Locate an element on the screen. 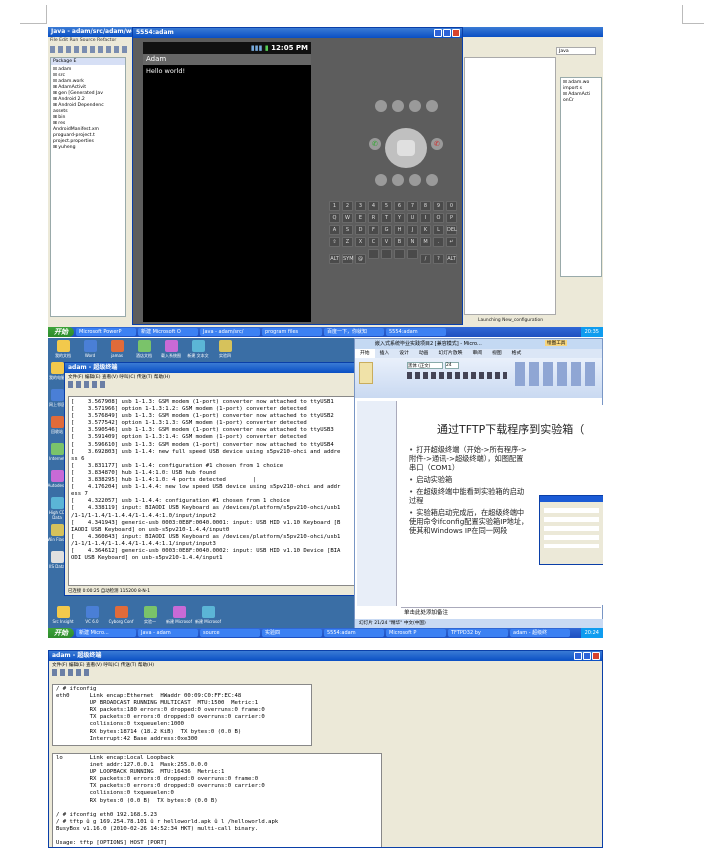  keyboard-key: F is located at coordinates (373, 230).